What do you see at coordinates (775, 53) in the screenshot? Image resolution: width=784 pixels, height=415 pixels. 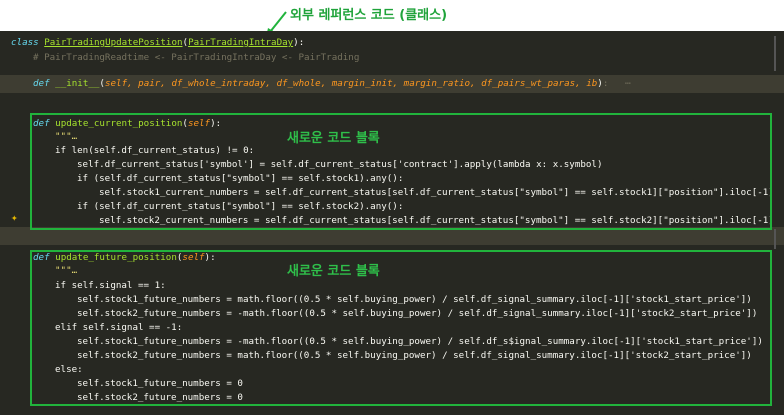 I see `scrollbar-marker` at bounding box center [775, 53].